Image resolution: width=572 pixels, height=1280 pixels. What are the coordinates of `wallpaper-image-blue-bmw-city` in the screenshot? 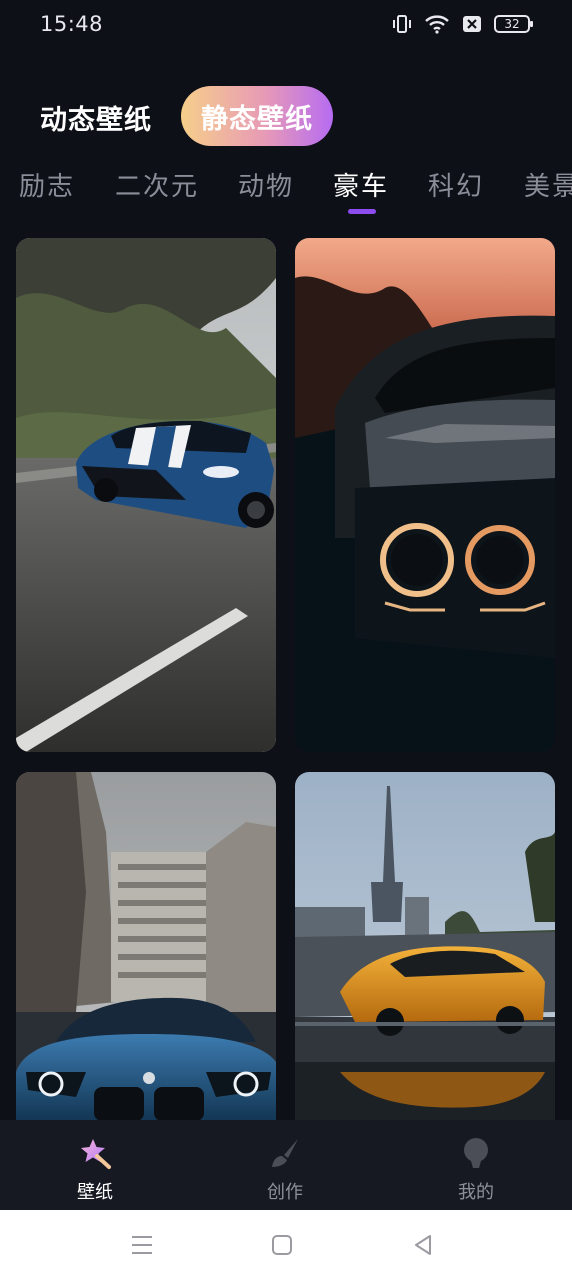 It's located at (146, 946).